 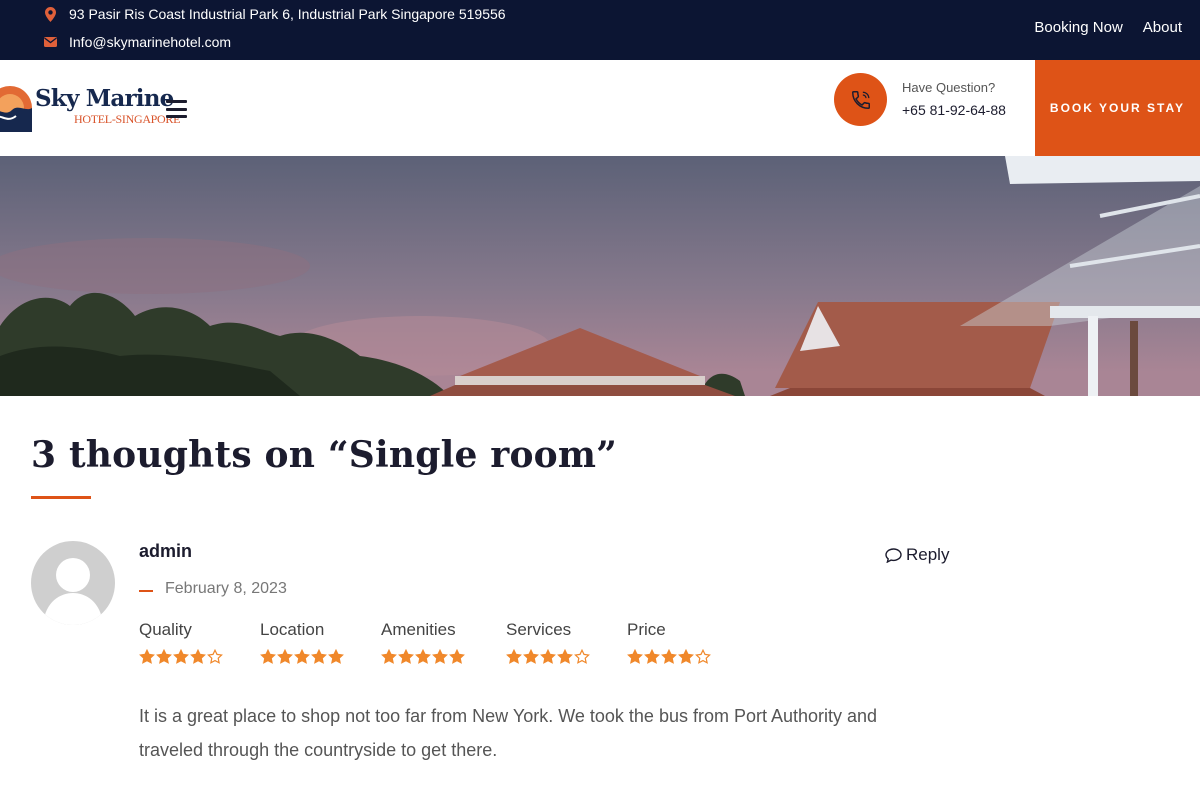 I want to click on reply-button: Reply, so click(x=917, y=555).